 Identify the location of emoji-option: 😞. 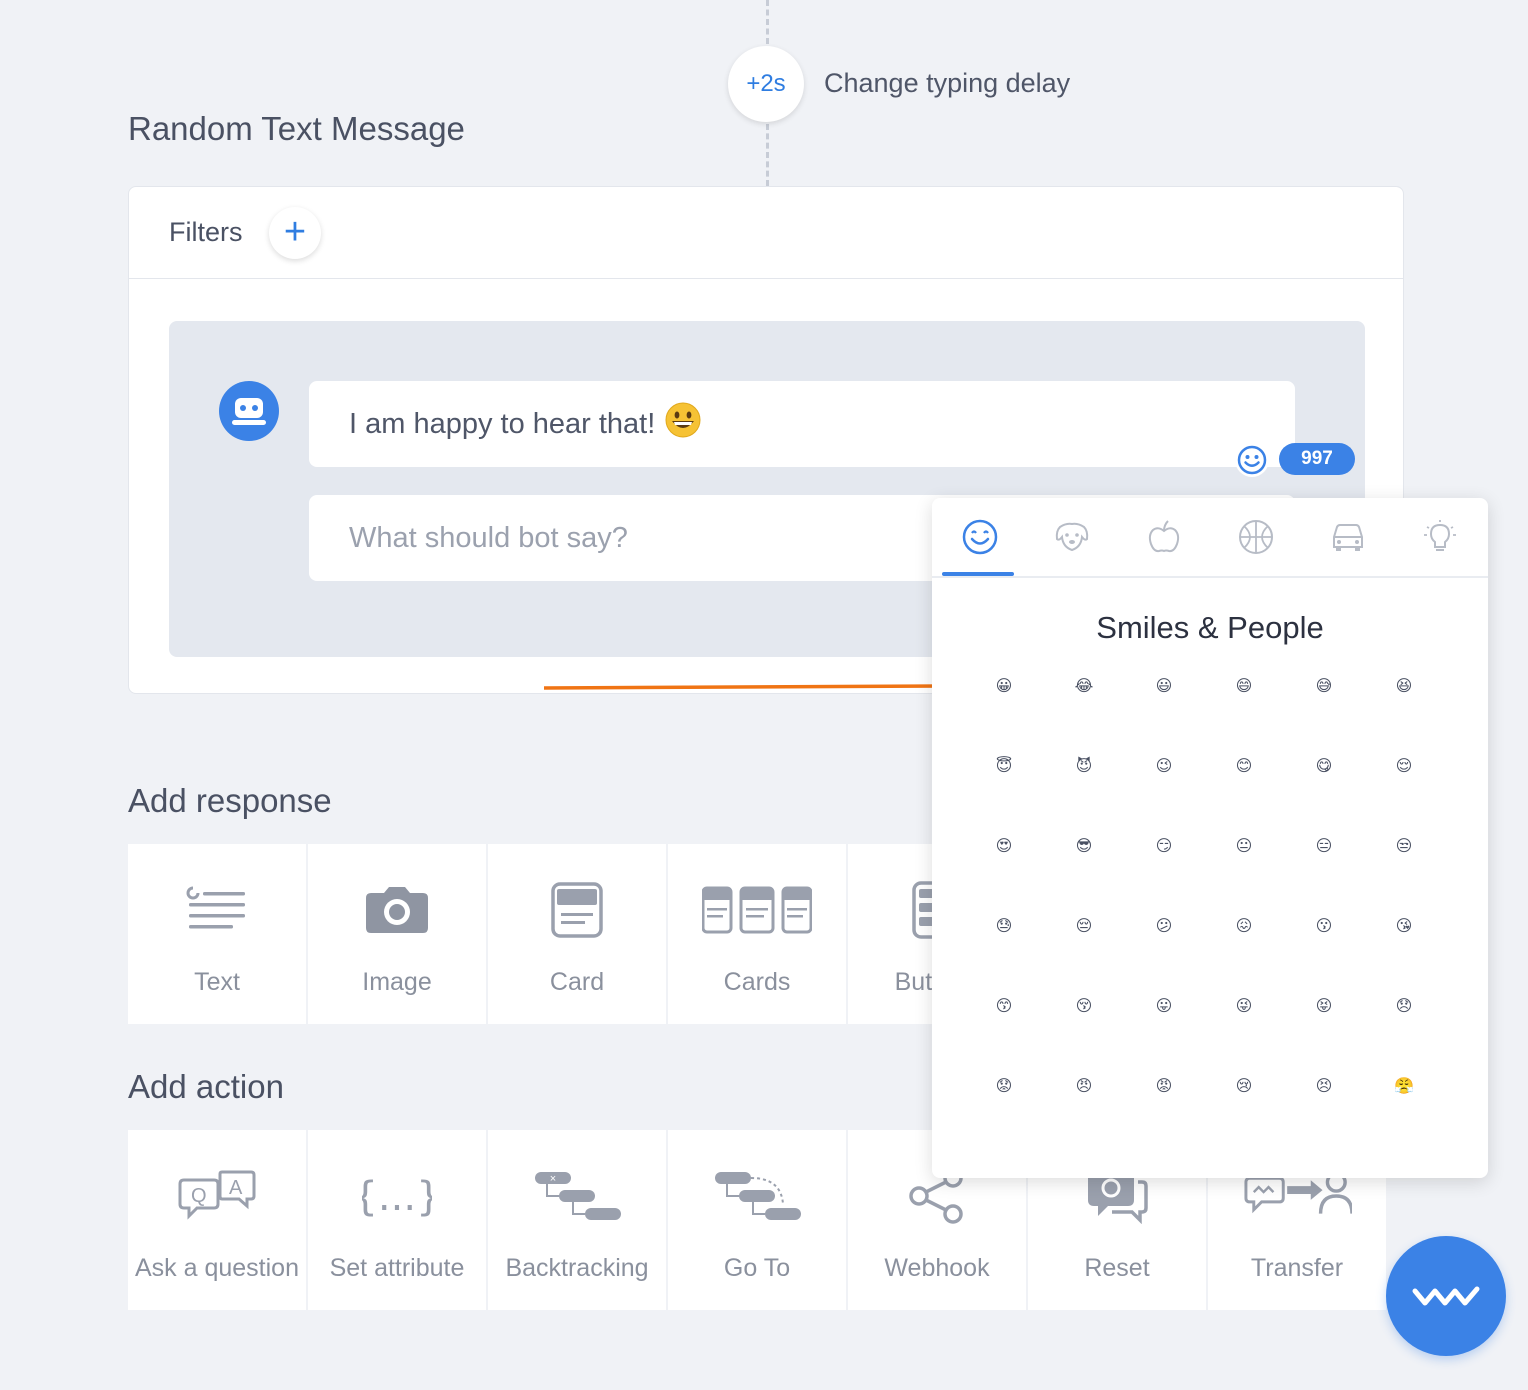
(1404, 1006).